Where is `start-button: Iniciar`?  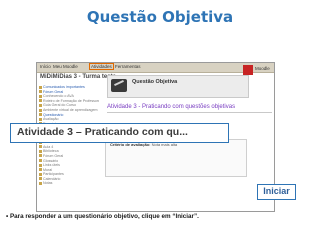
start-button: Iniciar is located at coordinates (276, 192).